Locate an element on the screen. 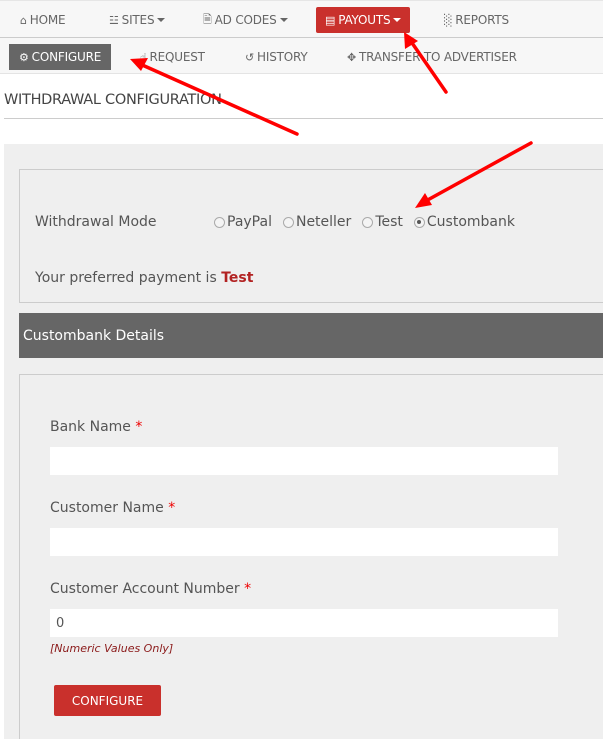 The image size is (603, 739). withdrawal-mode-label: Withdrawal Mode is located at coordinates (96, 222).